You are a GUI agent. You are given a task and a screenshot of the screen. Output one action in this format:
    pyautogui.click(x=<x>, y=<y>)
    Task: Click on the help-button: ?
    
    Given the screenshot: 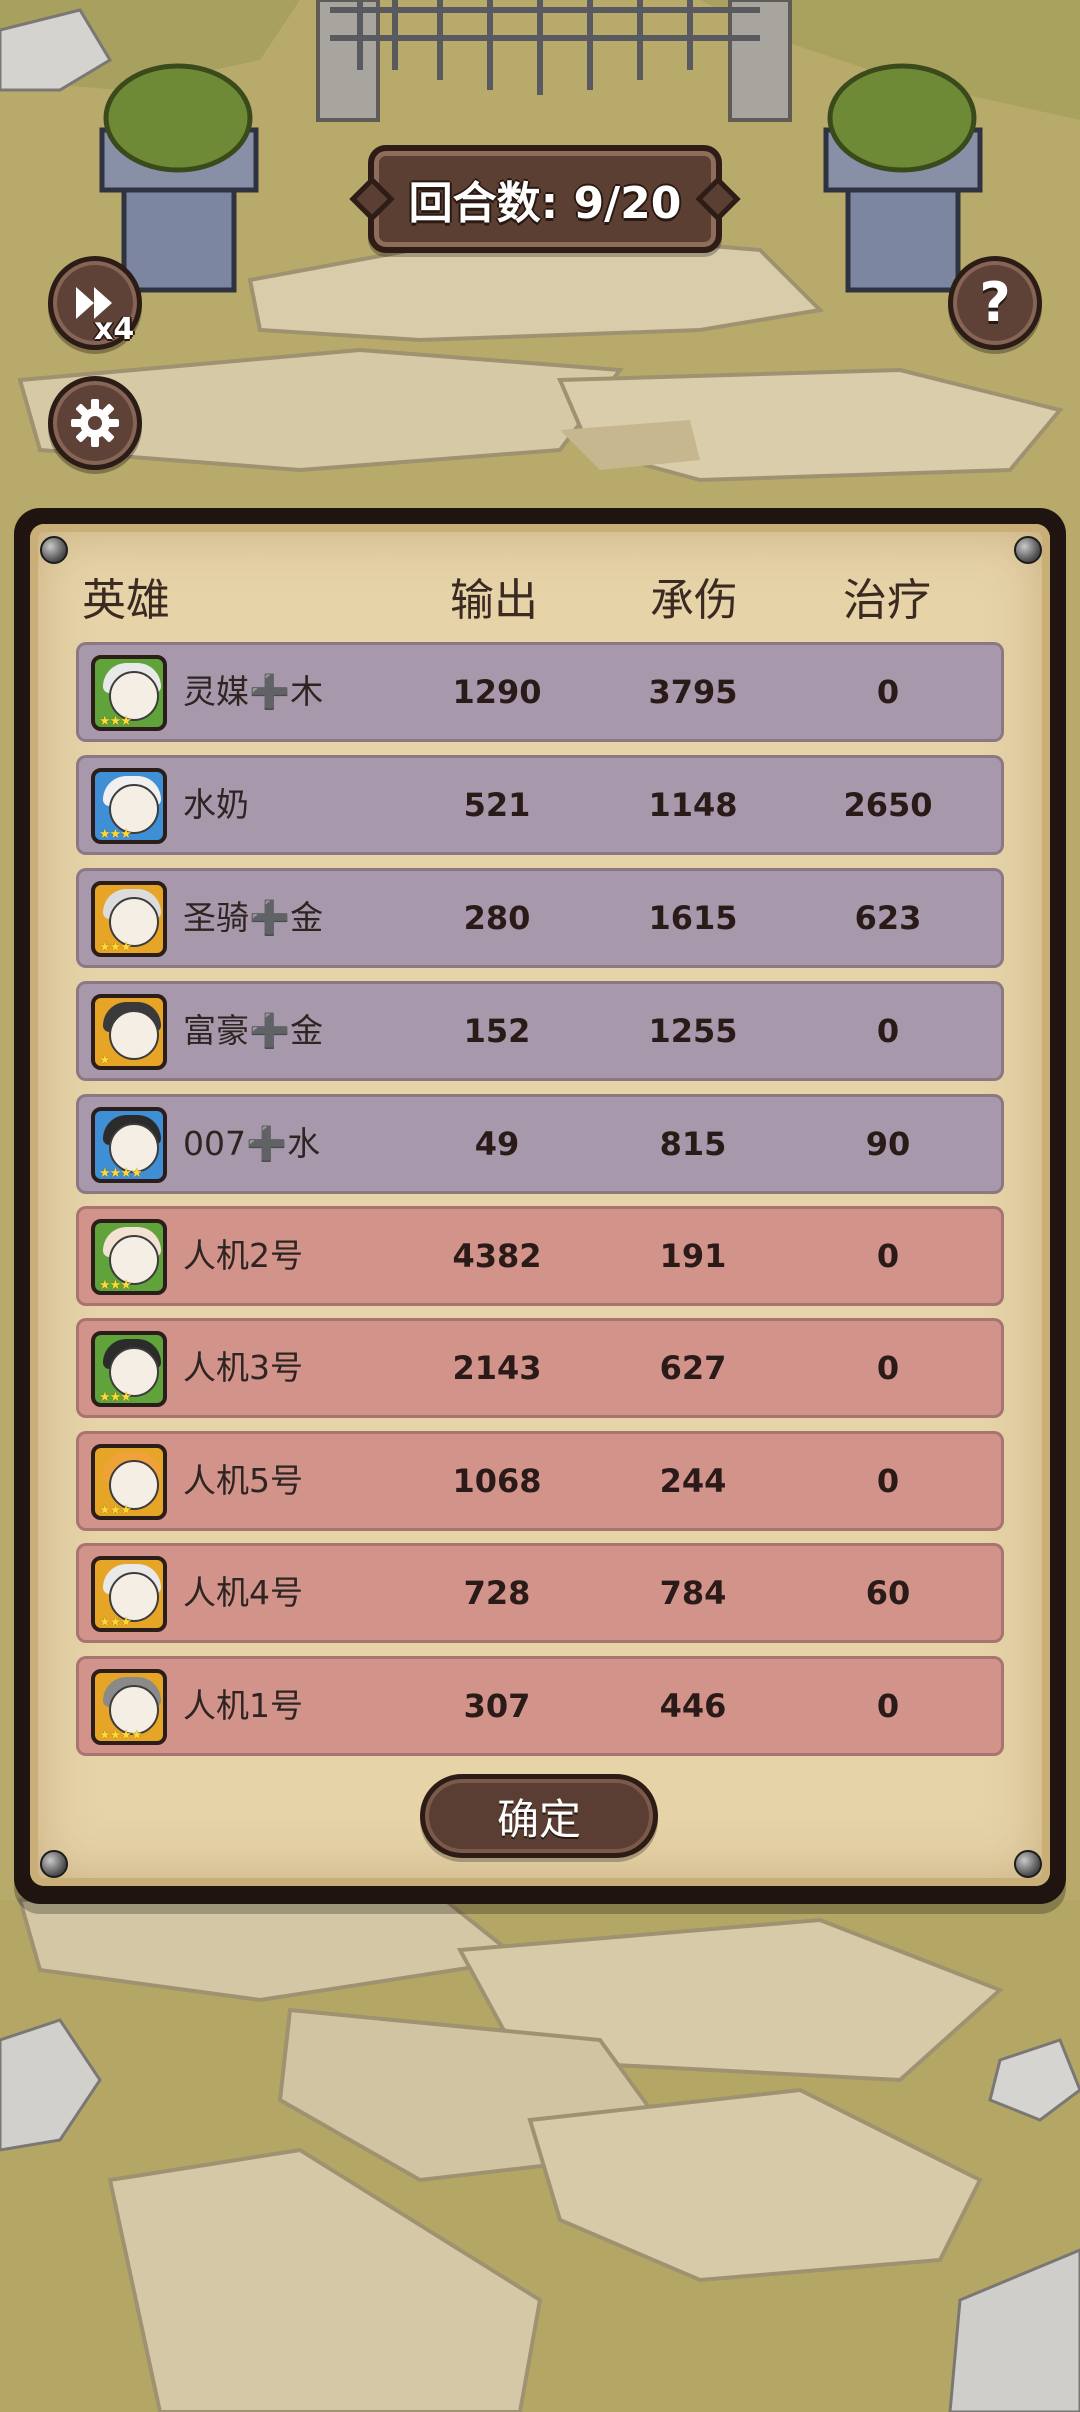 What is the action you would take?
    pyautogui.click(x=995, y=303)
    